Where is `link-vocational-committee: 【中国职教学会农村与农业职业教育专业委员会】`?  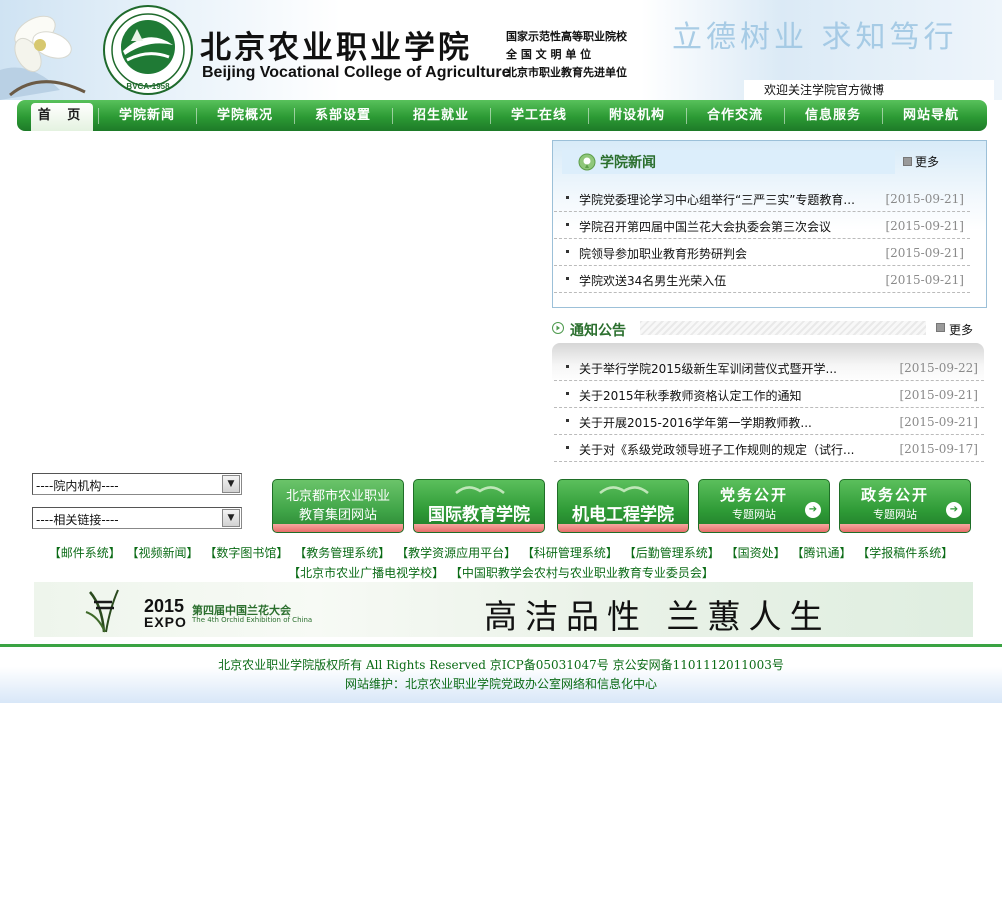
link-vocational-committee: 【中国职教学会农村与农业职业教育专业委员会】 is located at coordinates (582, 573).